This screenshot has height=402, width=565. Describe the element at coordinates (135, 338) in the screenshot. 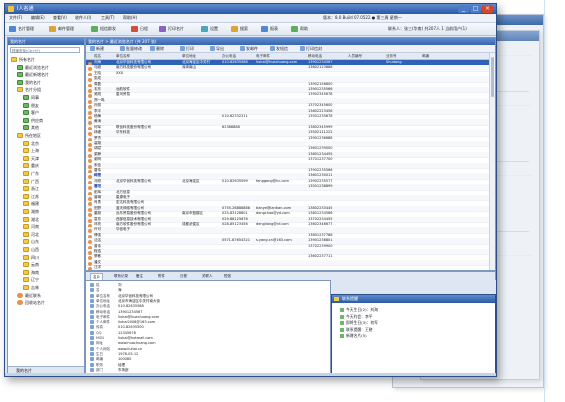

I see `field-value: liuhai@hotmail.com` at that location.